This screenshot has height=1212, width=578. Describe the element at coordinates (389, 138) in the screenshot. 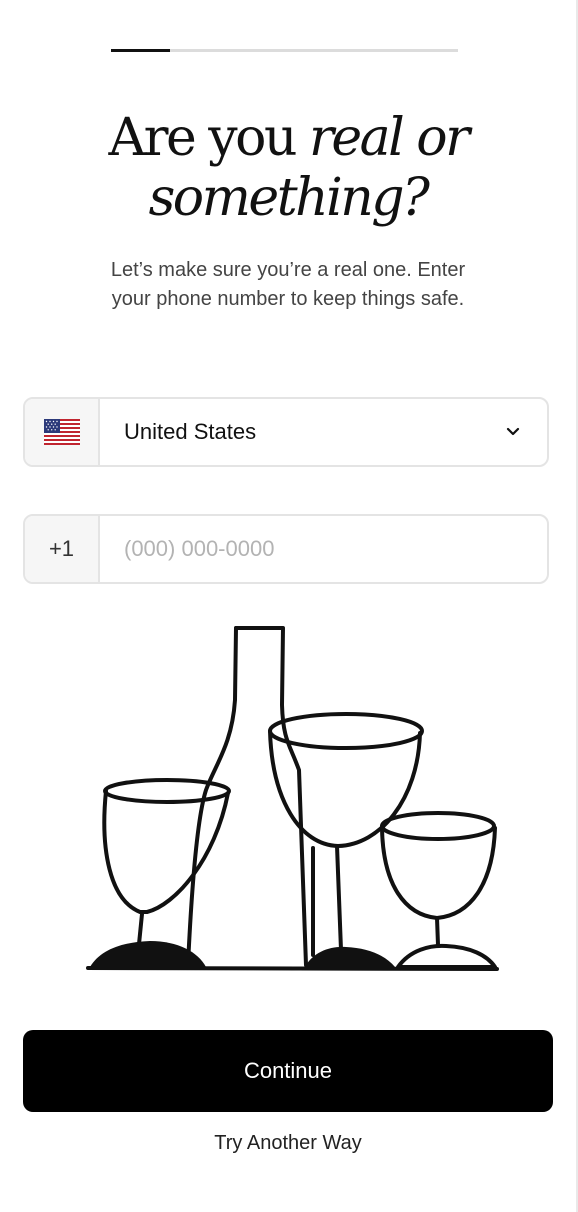

I see `title-part-italic: real or` at that location.